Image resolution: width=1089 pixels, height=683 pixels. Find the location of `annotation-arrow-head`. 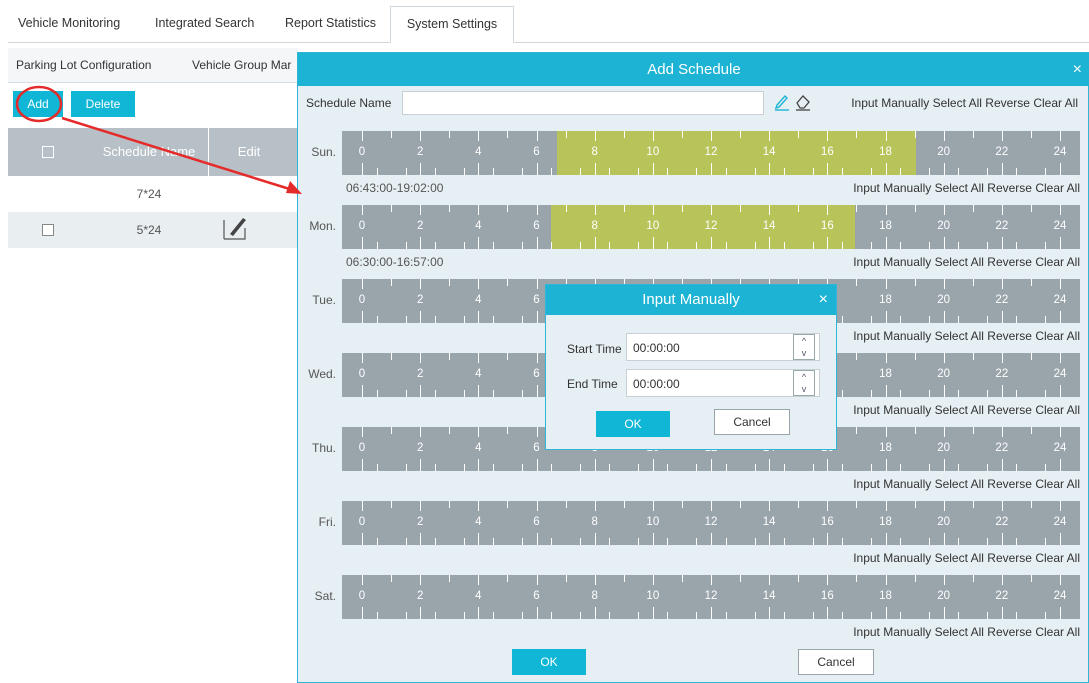

annotation-arrow-head is located at coordinates (294, 187).